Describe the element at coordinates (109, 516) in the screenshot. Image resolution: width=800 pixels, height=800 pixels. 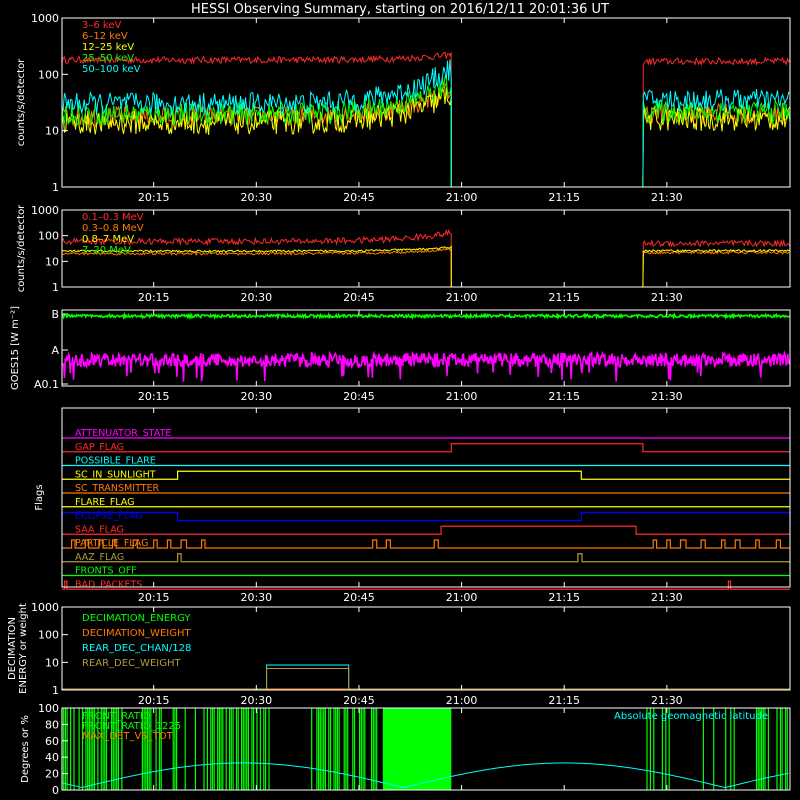
I see `flag-label: ECLIPSE_FLAG` at that location.